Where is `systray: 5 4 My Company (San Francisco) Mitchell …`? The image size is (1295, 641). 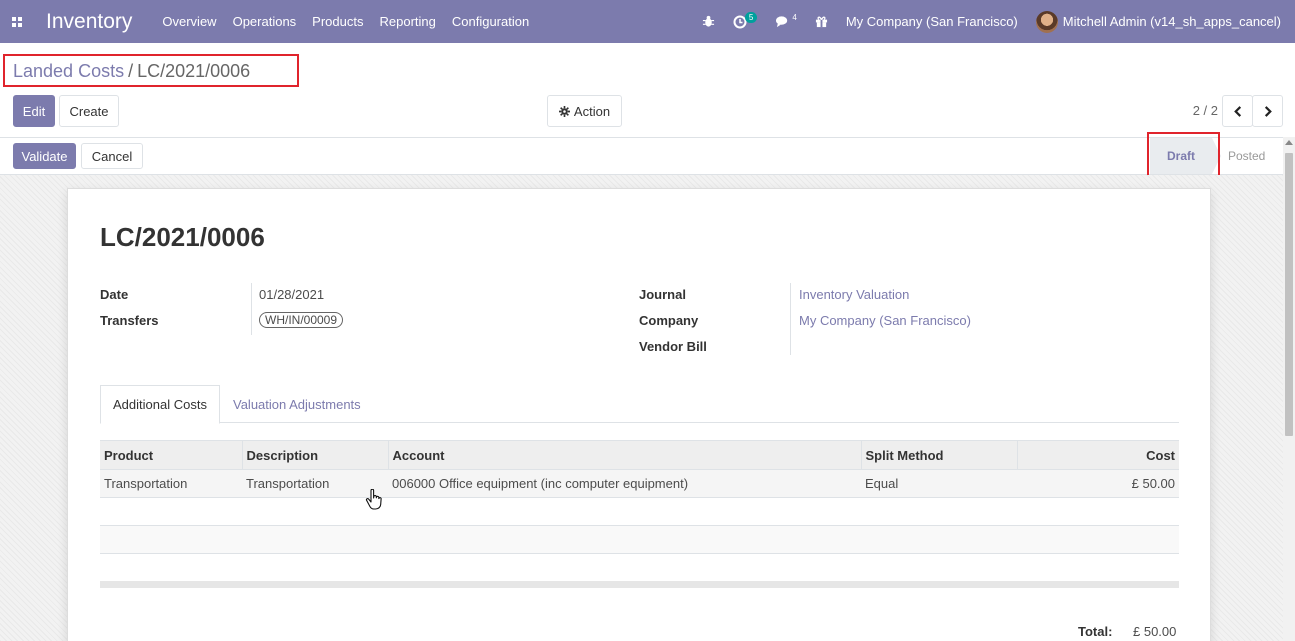
systray: 5 4 My Company (San Francisco) Mitchell … is located at coordinates (998, 21).